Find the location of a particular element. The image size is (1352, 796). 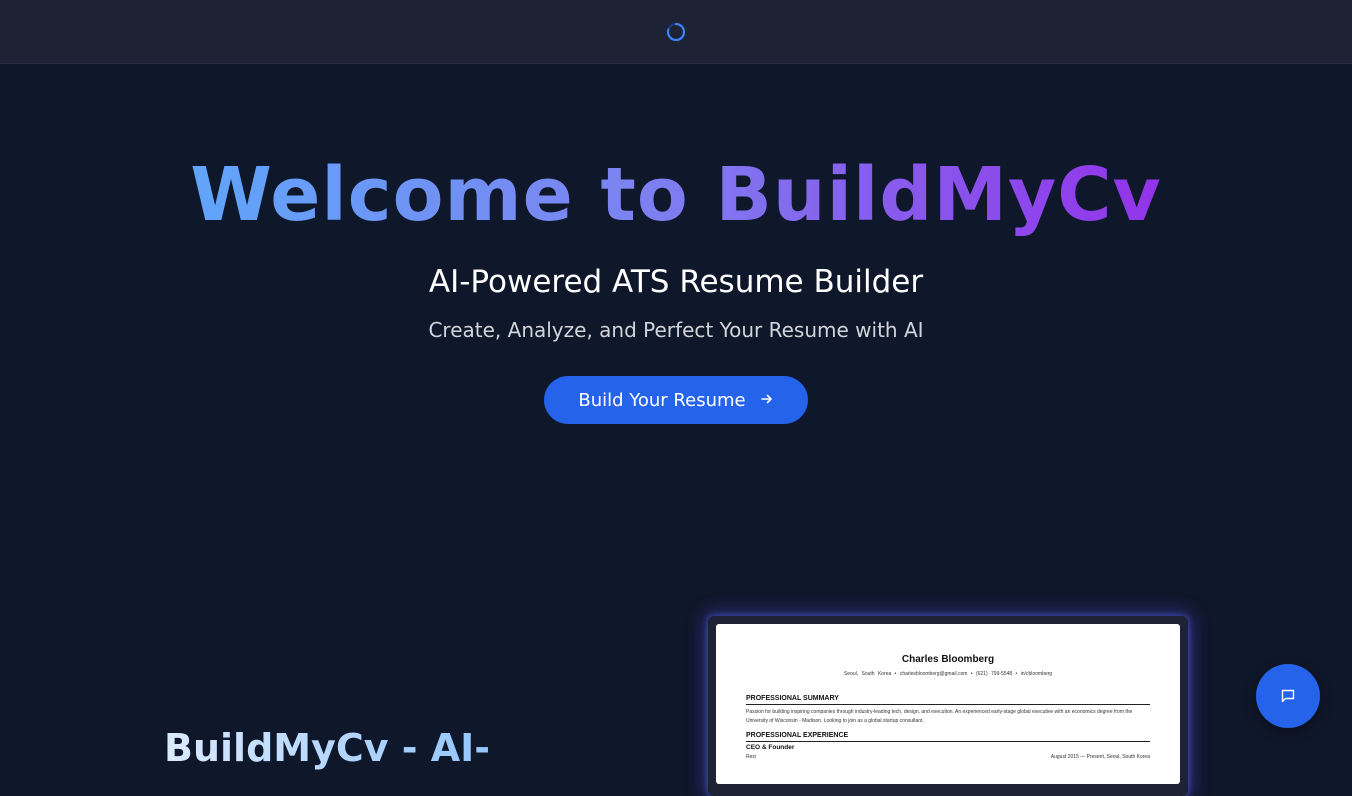

chat-bubble-icon is located at coordinates (1288, 696).